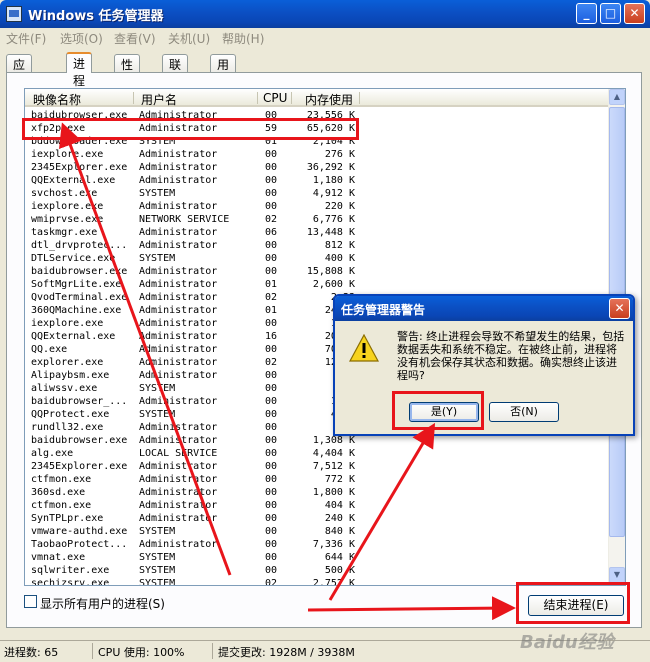 The width and height of the screenshot is (650, 662). I want to click on process-image-name: vmware-authd.exe, so click(79, 531).